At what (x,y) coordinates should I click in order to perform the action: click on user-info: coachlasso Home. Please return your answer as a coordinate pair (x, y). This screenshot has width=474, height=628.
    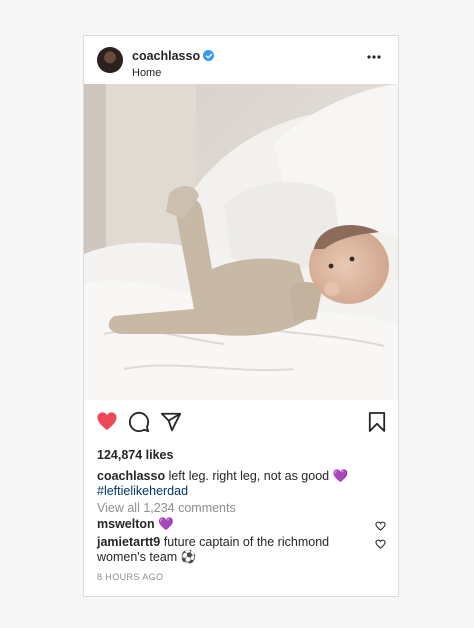
    Looking at the image, I should click on (173, 63).